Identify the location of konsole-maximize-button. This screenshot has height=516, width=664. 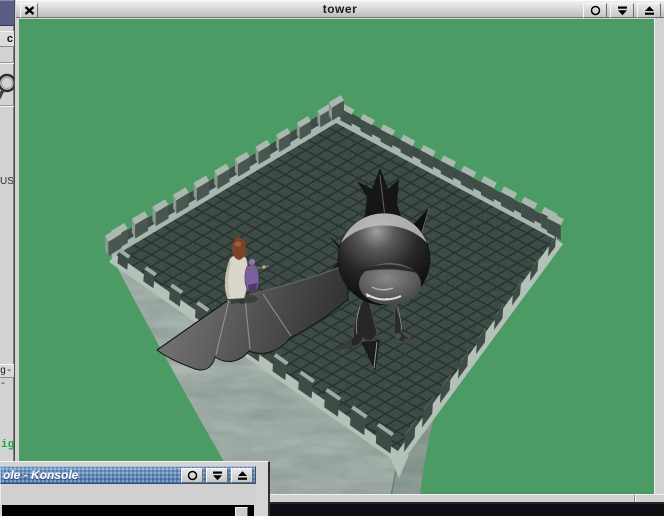
(192, 475).